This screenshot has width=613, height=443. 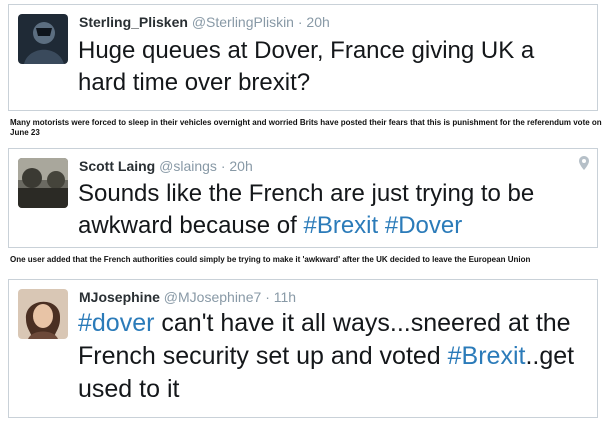 What do you see at coordinates (423, 225) in the screenshot?
I see `hashtag-link: #Dover` at bounding box center [423, 225].